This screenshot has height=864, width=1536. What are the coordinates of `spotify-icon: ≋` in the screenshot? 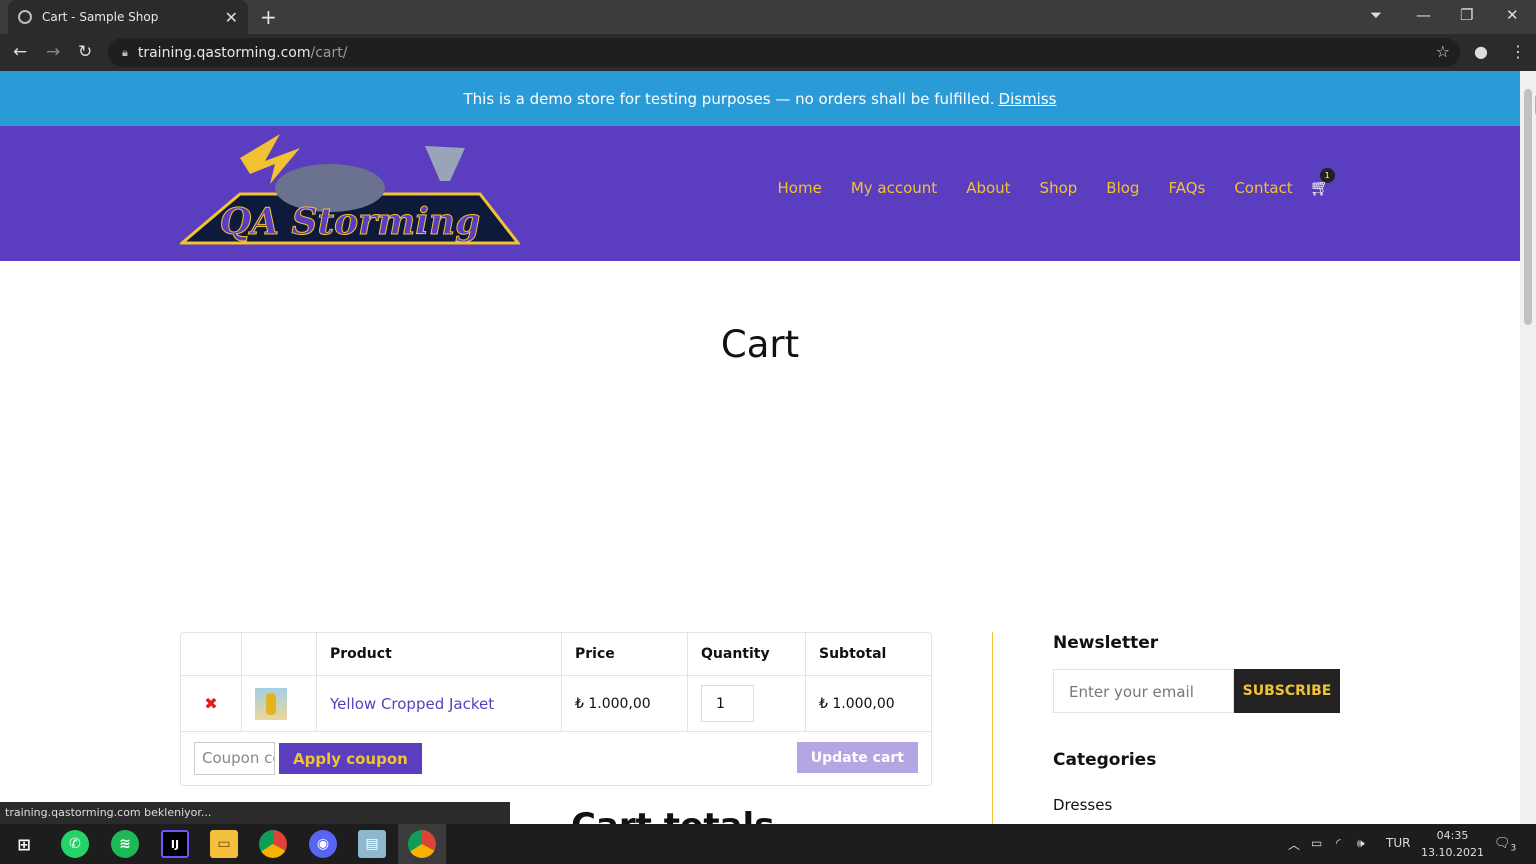 It's located at (125, 844).